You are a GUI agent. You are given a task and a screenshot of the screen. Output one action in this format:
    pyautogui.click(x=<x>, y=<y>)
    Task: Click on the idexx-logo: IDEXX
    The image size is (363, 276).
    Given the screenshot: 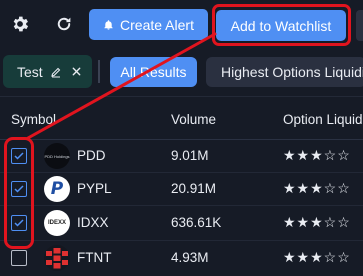 What is the action you would take?
    pyautogui.click(x=57, y=223)
    